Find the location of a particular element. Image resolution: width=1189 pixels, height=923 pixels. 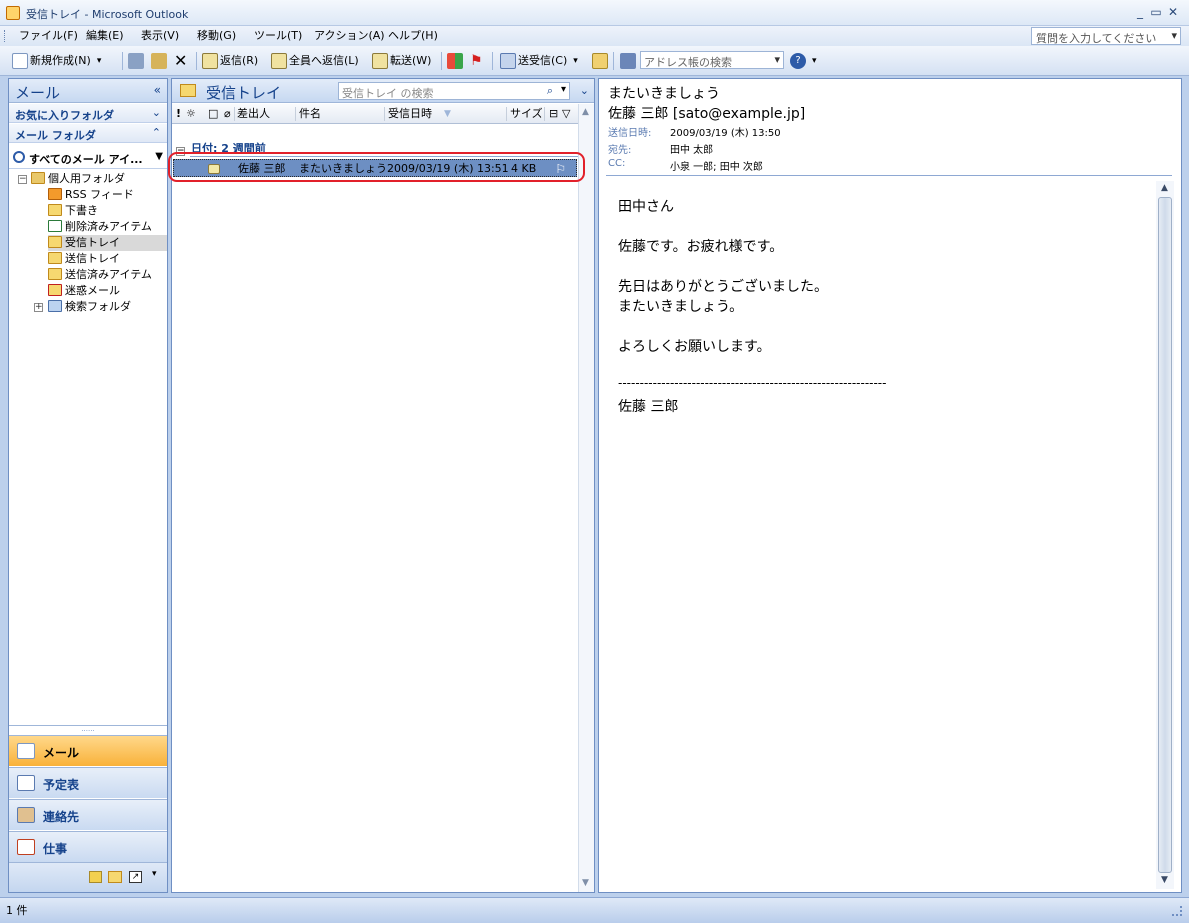

help-search-box: 質問を入力してください ▾ is located at coordinates (1106, 36).